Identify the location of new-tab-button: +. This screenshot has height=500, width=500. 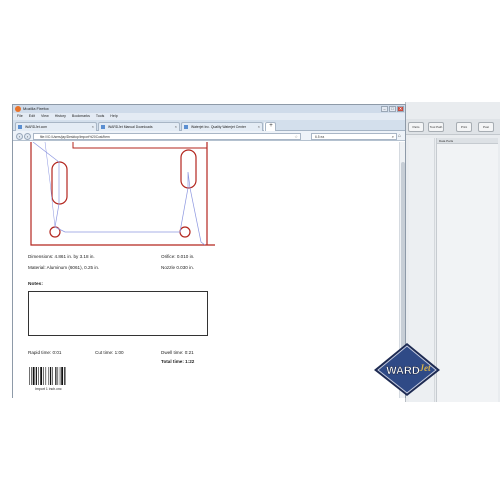
(271, 126).